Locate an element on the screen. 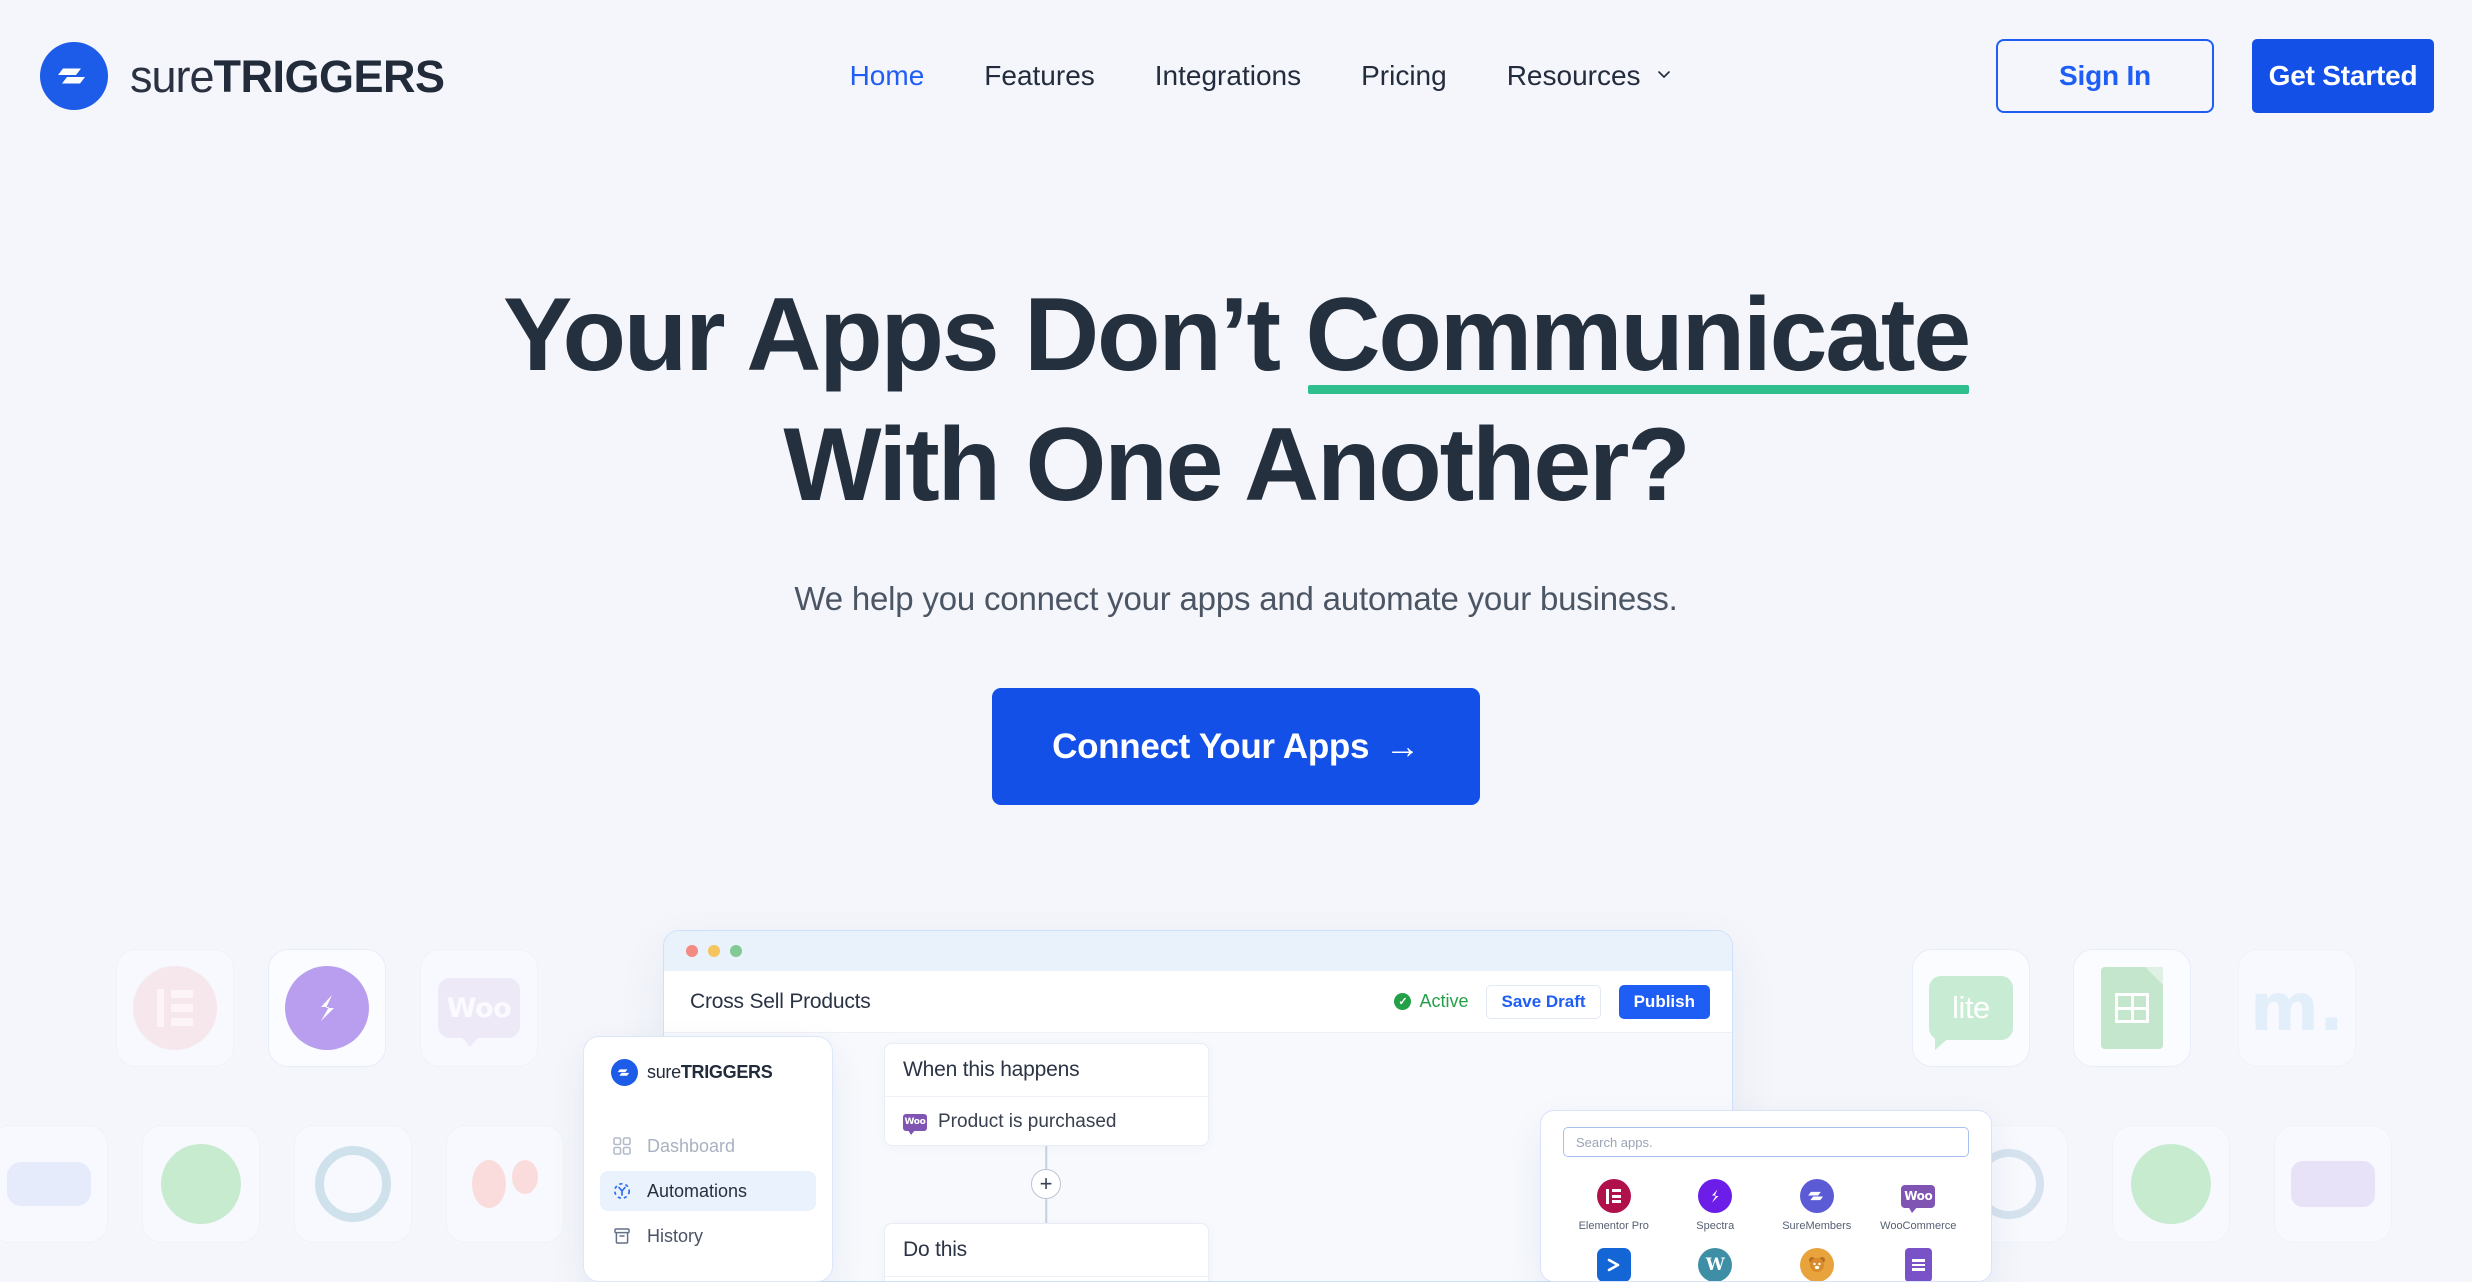 This screenshot has height=1282, width=2472. connect-your-apps-button: Connect Your Apps → is located at coordinates (1236, 746).